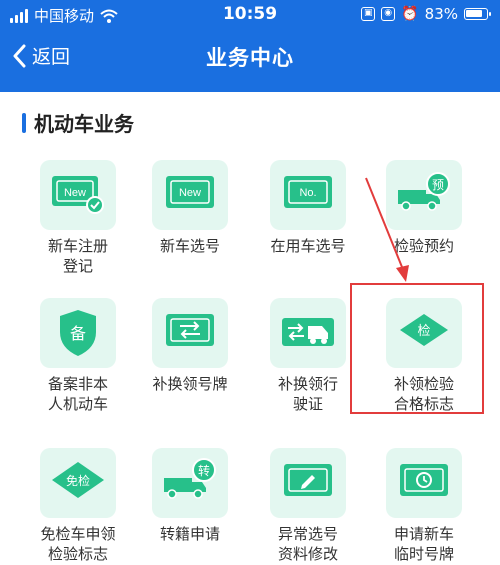 Image resolution: width=500 pixels, height=565 pixels. I want to click on screen-lock-icon: ▣, so click(368, 14).